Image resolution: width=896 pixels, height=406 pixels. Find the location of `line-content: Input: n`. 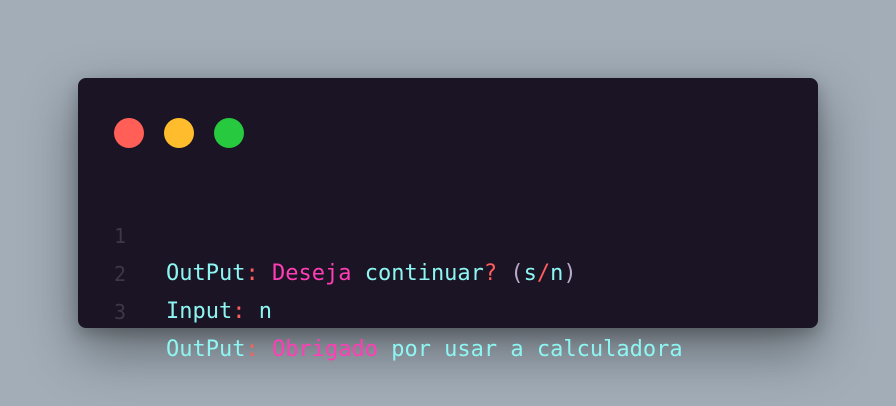

line-content: Input: n is located at coordinates (219, 312).